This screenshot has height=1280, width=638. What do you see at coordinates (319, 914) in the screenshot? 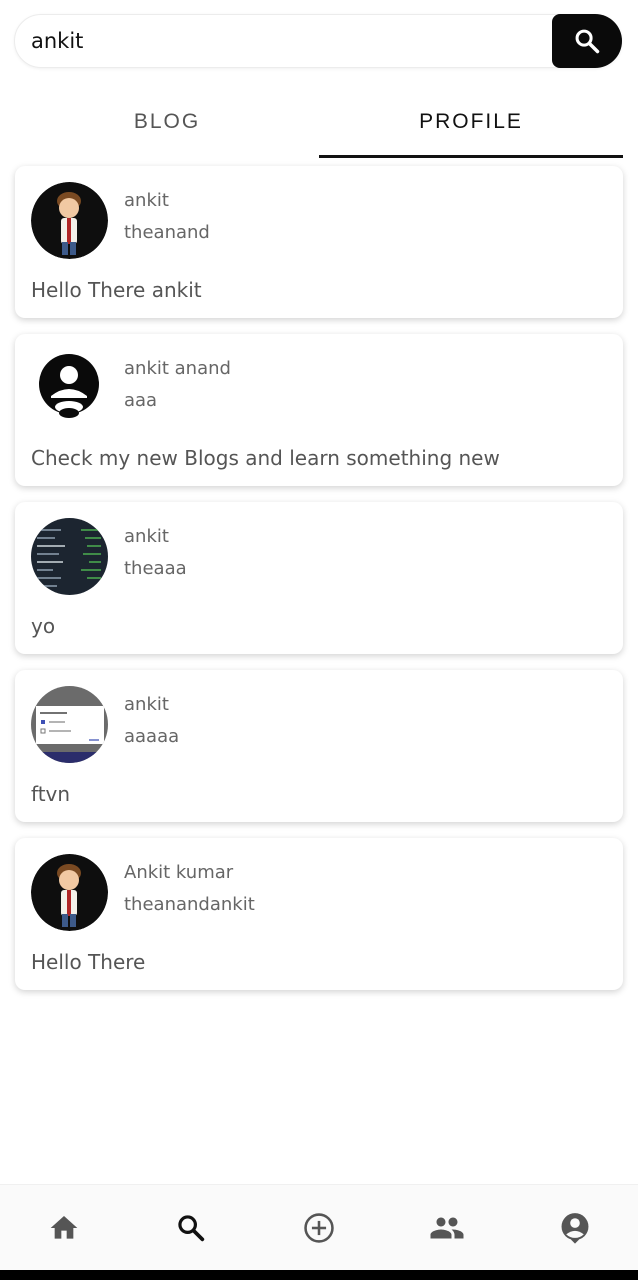
I see `profile-card: Ankit kumar theanandankit Hello There` at bounding box center [319, 914].